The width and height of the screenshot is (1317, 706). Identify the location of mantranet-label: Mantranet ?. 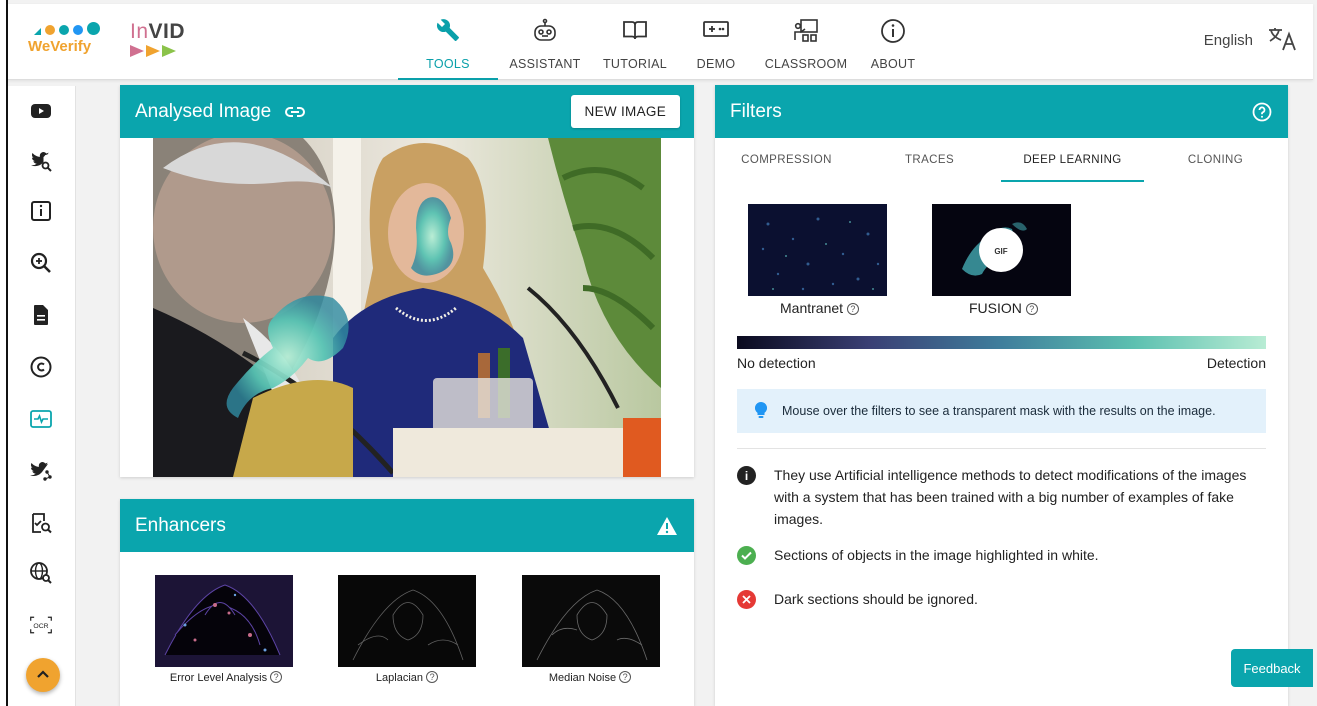
(819, 308).